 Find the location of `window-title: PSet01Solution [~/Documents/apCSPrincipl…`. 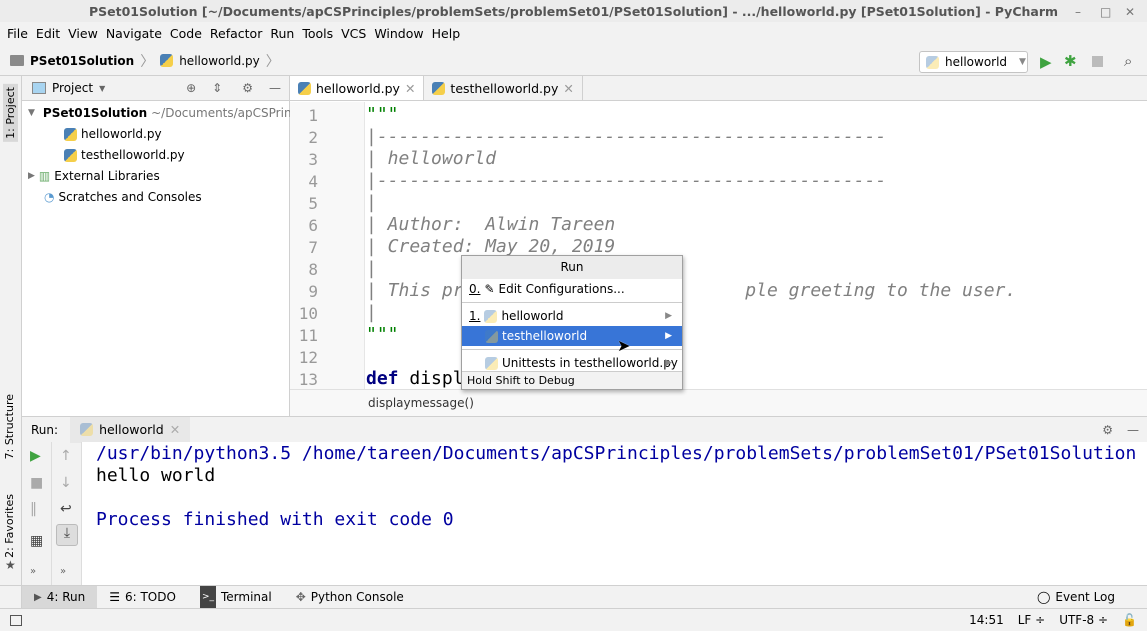

window-title: PSet01Solution [~/Documents/apCSPrincipl… is located at coordinates (573, 11).